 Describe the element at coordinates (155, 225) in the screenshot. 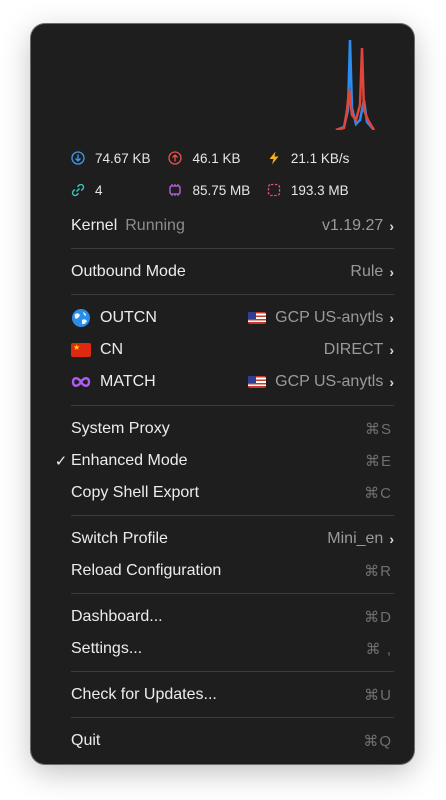

I see `kernel-status: Running` at that location.